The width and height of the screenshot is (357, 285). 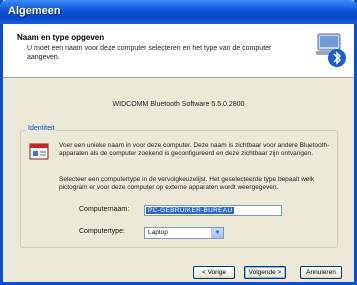 What do you see at coordinates (331, 50) in the screenshot?
I see `bluetooth-computer-icon` at bounding box center [331, 50].